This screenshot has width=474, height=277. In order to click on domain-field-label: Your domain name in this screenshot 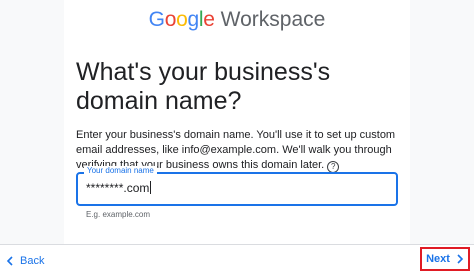, I will do `click(120, 171)`.